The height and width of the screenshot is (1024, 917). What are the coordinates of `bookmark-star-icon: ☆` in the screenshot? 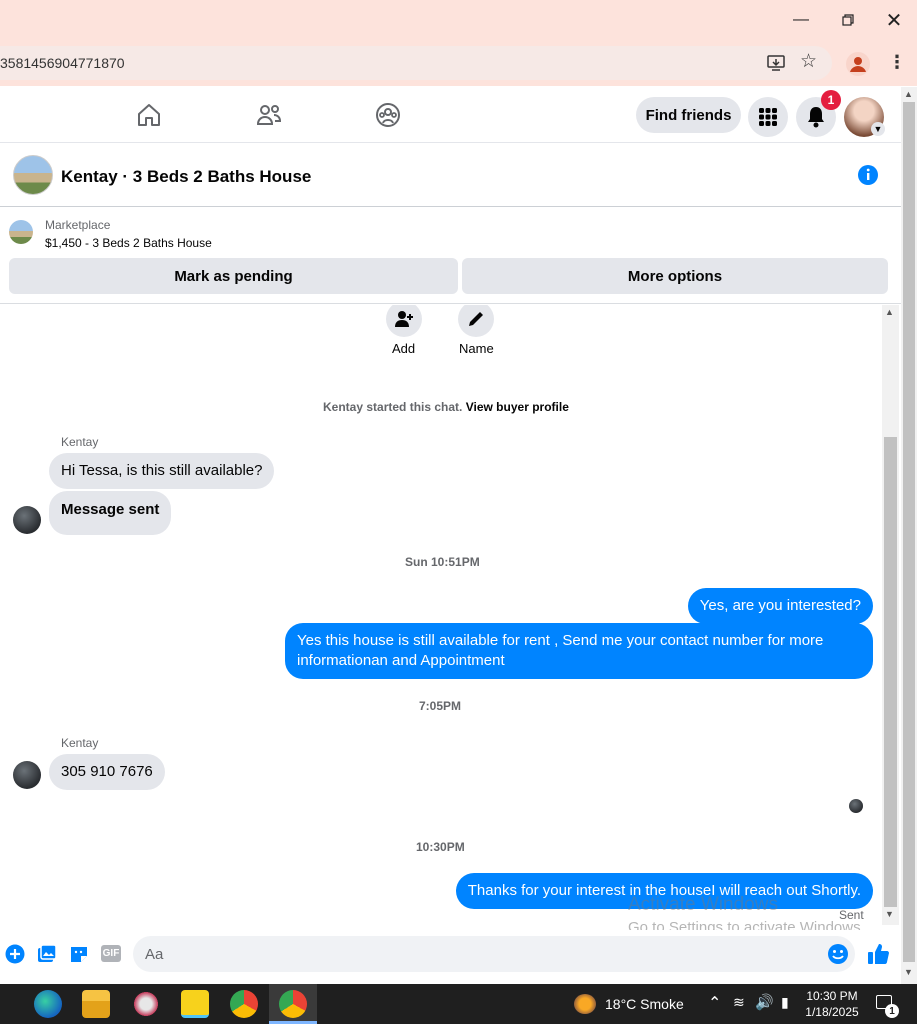 It's located at (808, 61).